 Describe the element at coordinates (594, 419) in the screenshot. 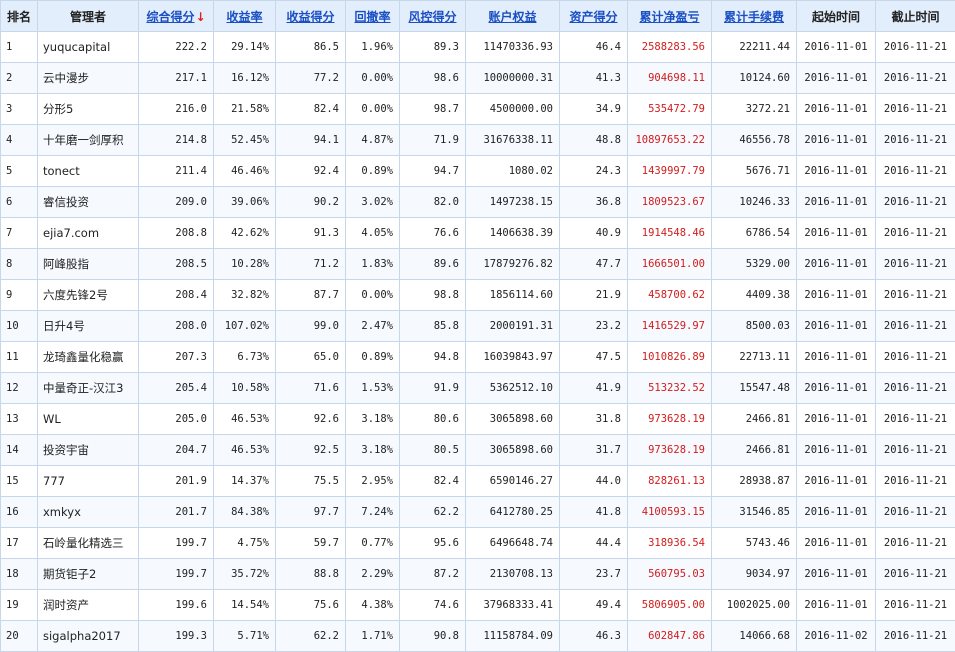

I see `cell-asset-score: 31.8` at that location.